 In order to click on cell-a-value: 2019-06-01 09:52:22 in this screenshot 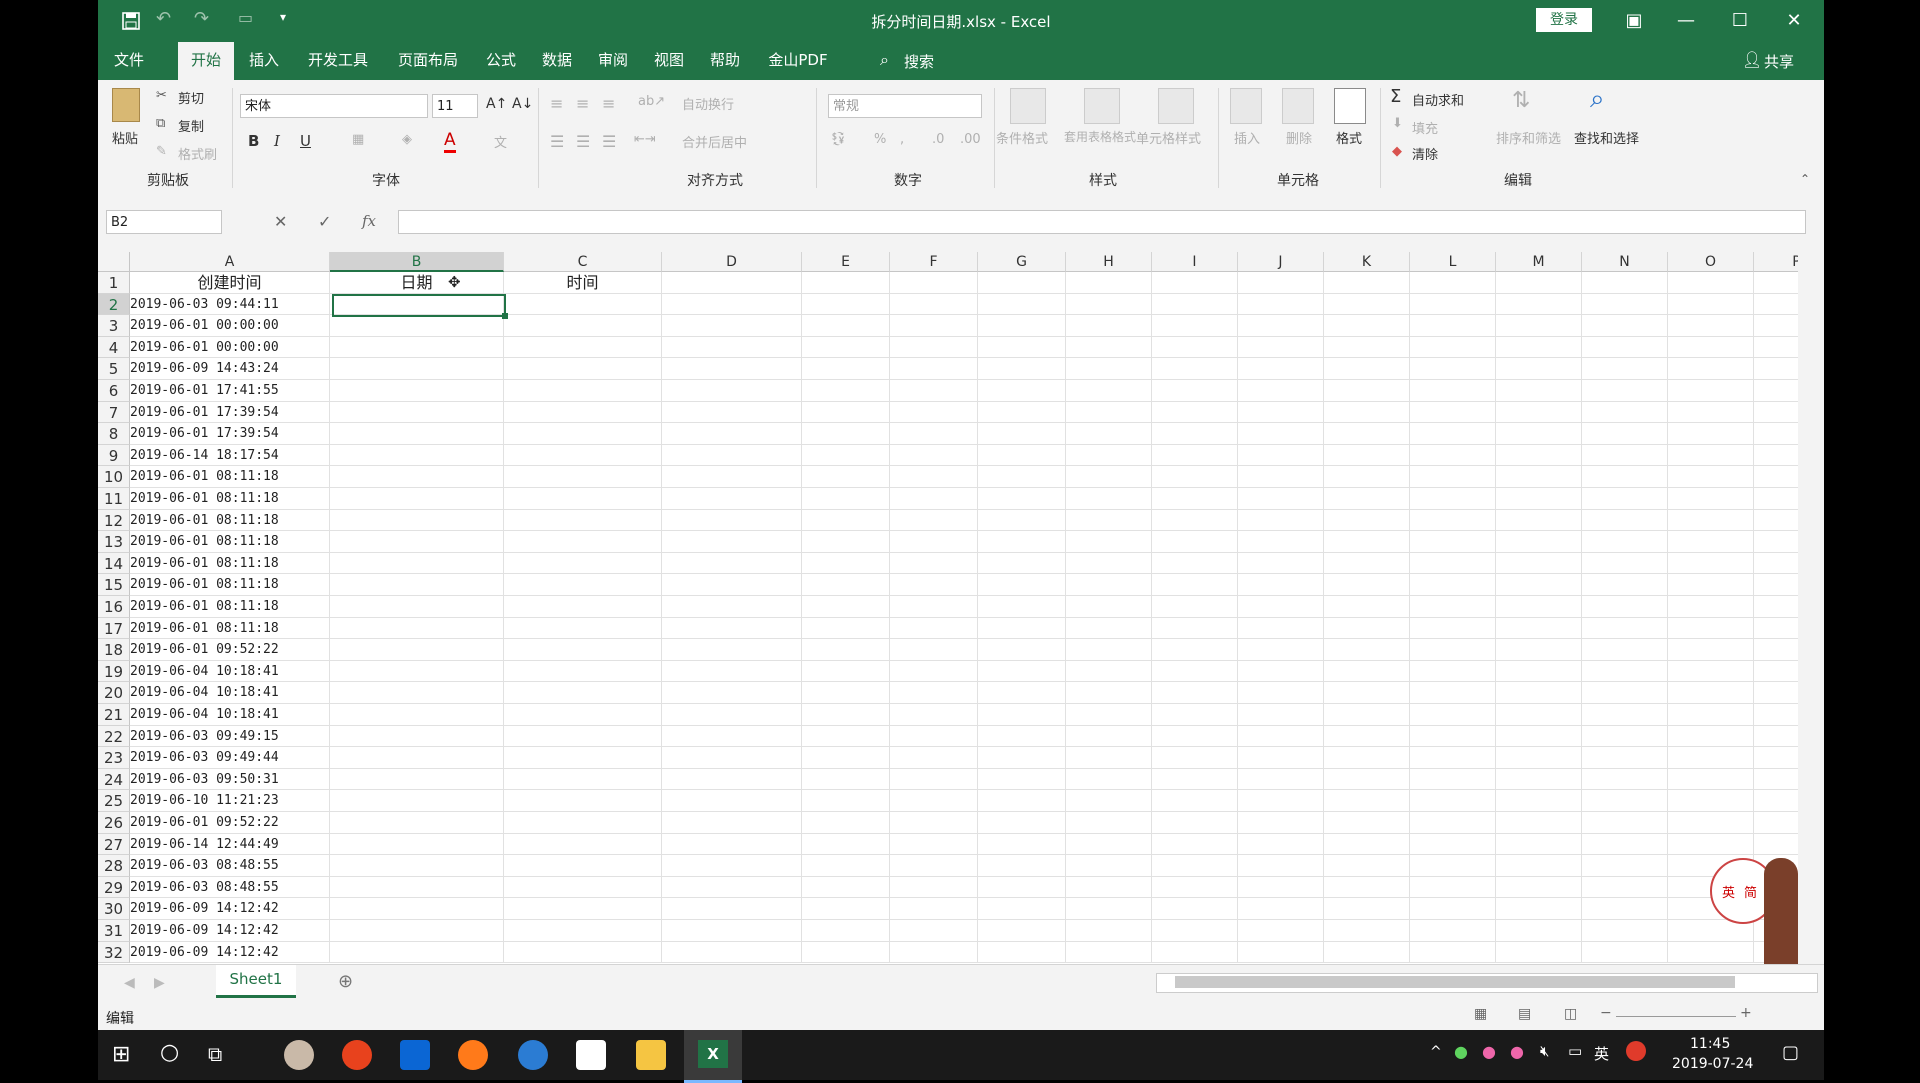, I will do `click(230, 823)`.